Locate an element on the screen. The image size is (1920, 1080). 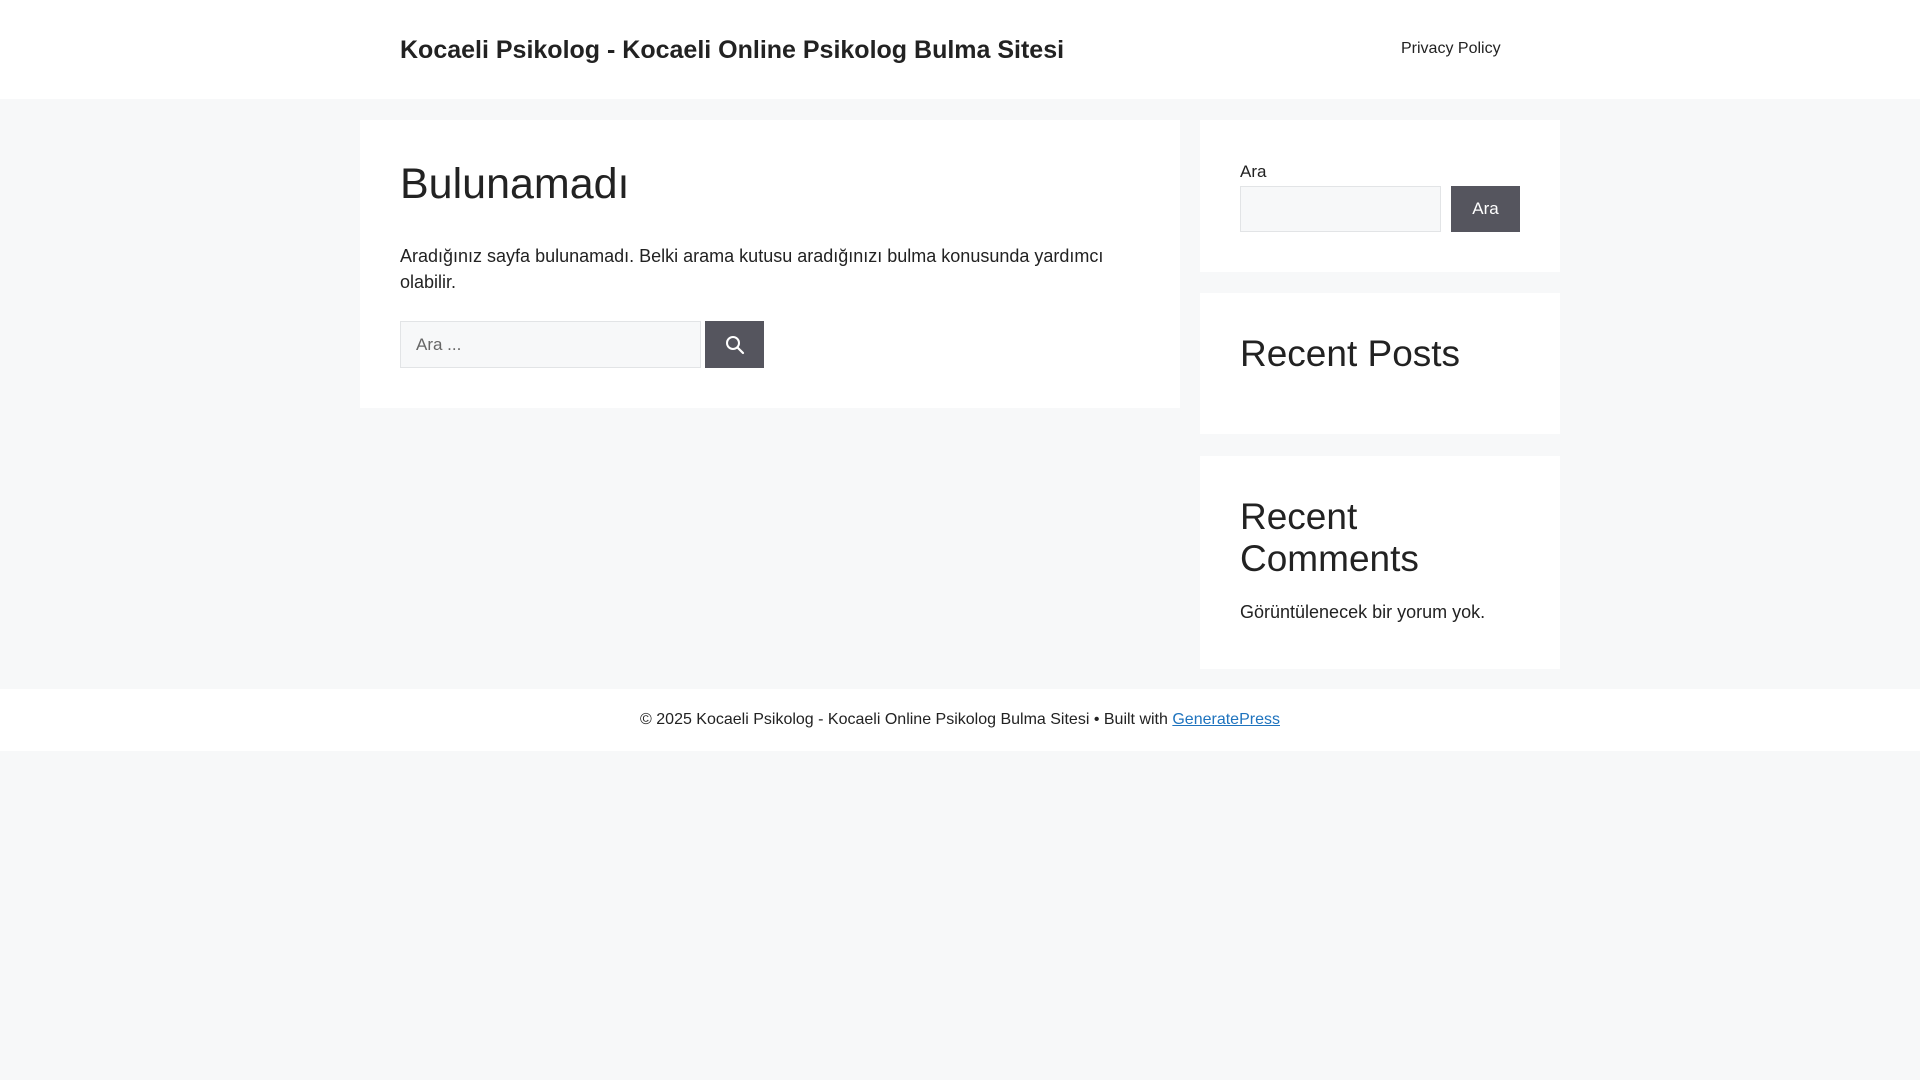
search-icon is located at coordinates (734, 344).